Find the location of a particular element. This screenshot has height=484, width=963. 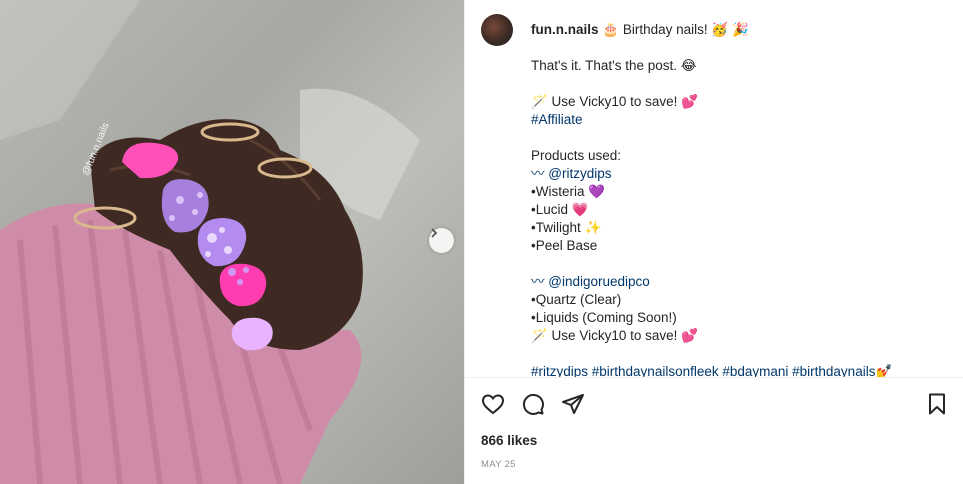

caption-line: •Peel Base is located at coordinates (564, 245).